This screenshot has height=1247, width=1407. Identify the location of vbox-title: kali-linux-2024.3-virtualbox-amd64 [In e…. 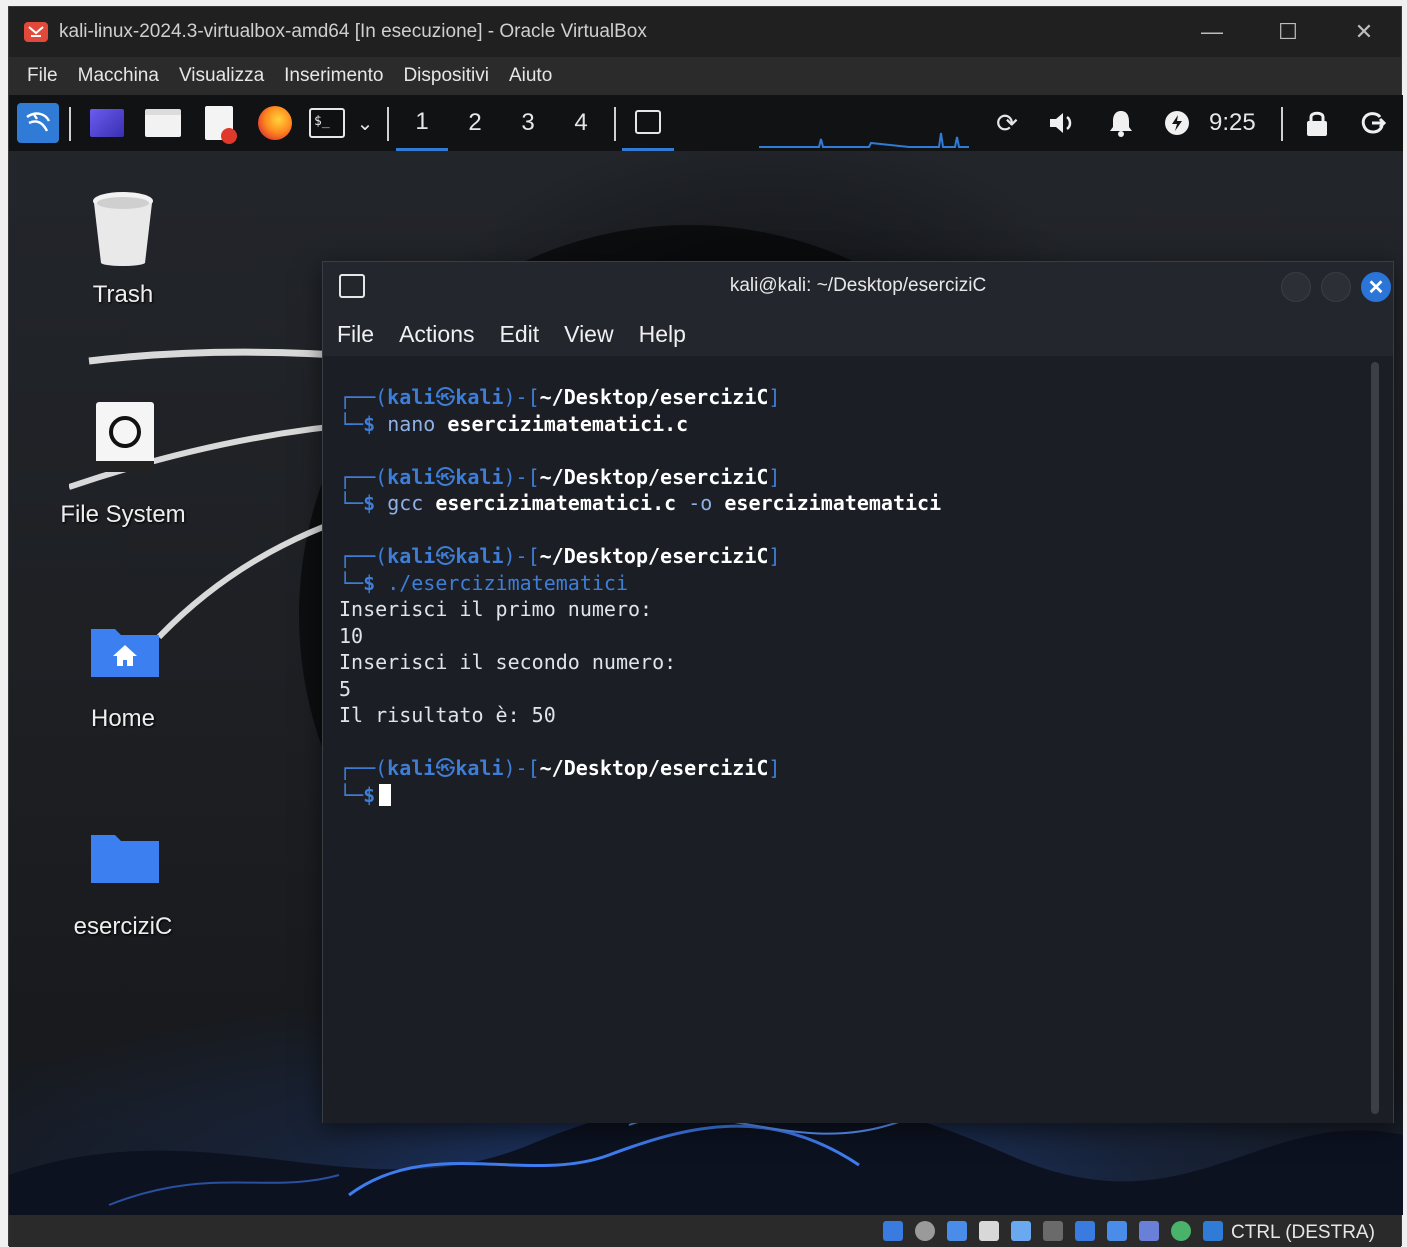
(353, 31).